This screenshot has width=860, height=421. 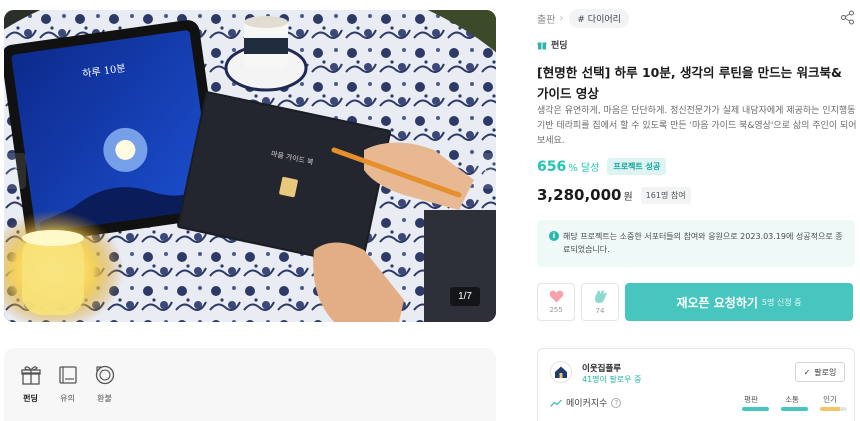 What do you see at coordinates (612, 379) in the screenshot?
I see `maker-follower-count: 41명이 팔로우 중` at bounding box center [612, 379].